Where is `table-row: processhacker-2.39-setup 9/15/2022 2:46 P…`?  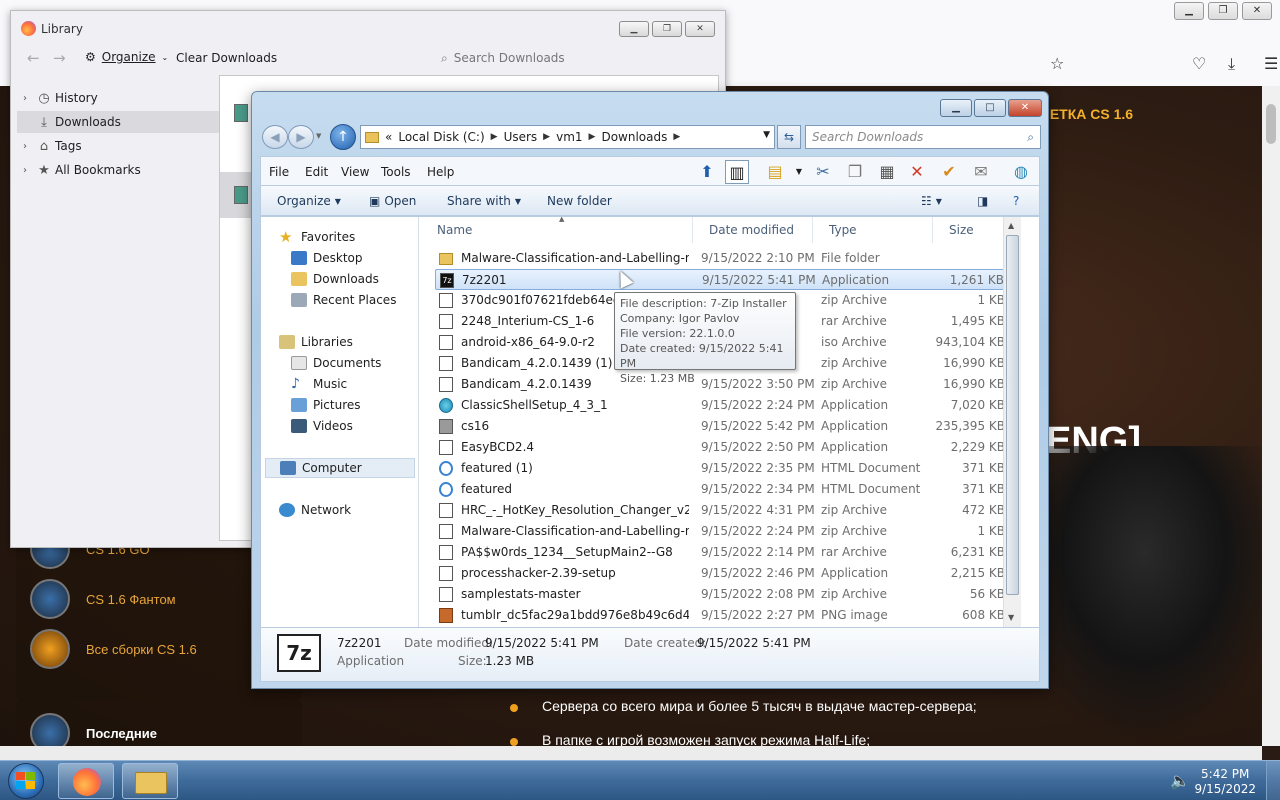 table-row: processhacker-2.39-setup 9/15/2022 2:46 P… is located at coordinates (722, 573).